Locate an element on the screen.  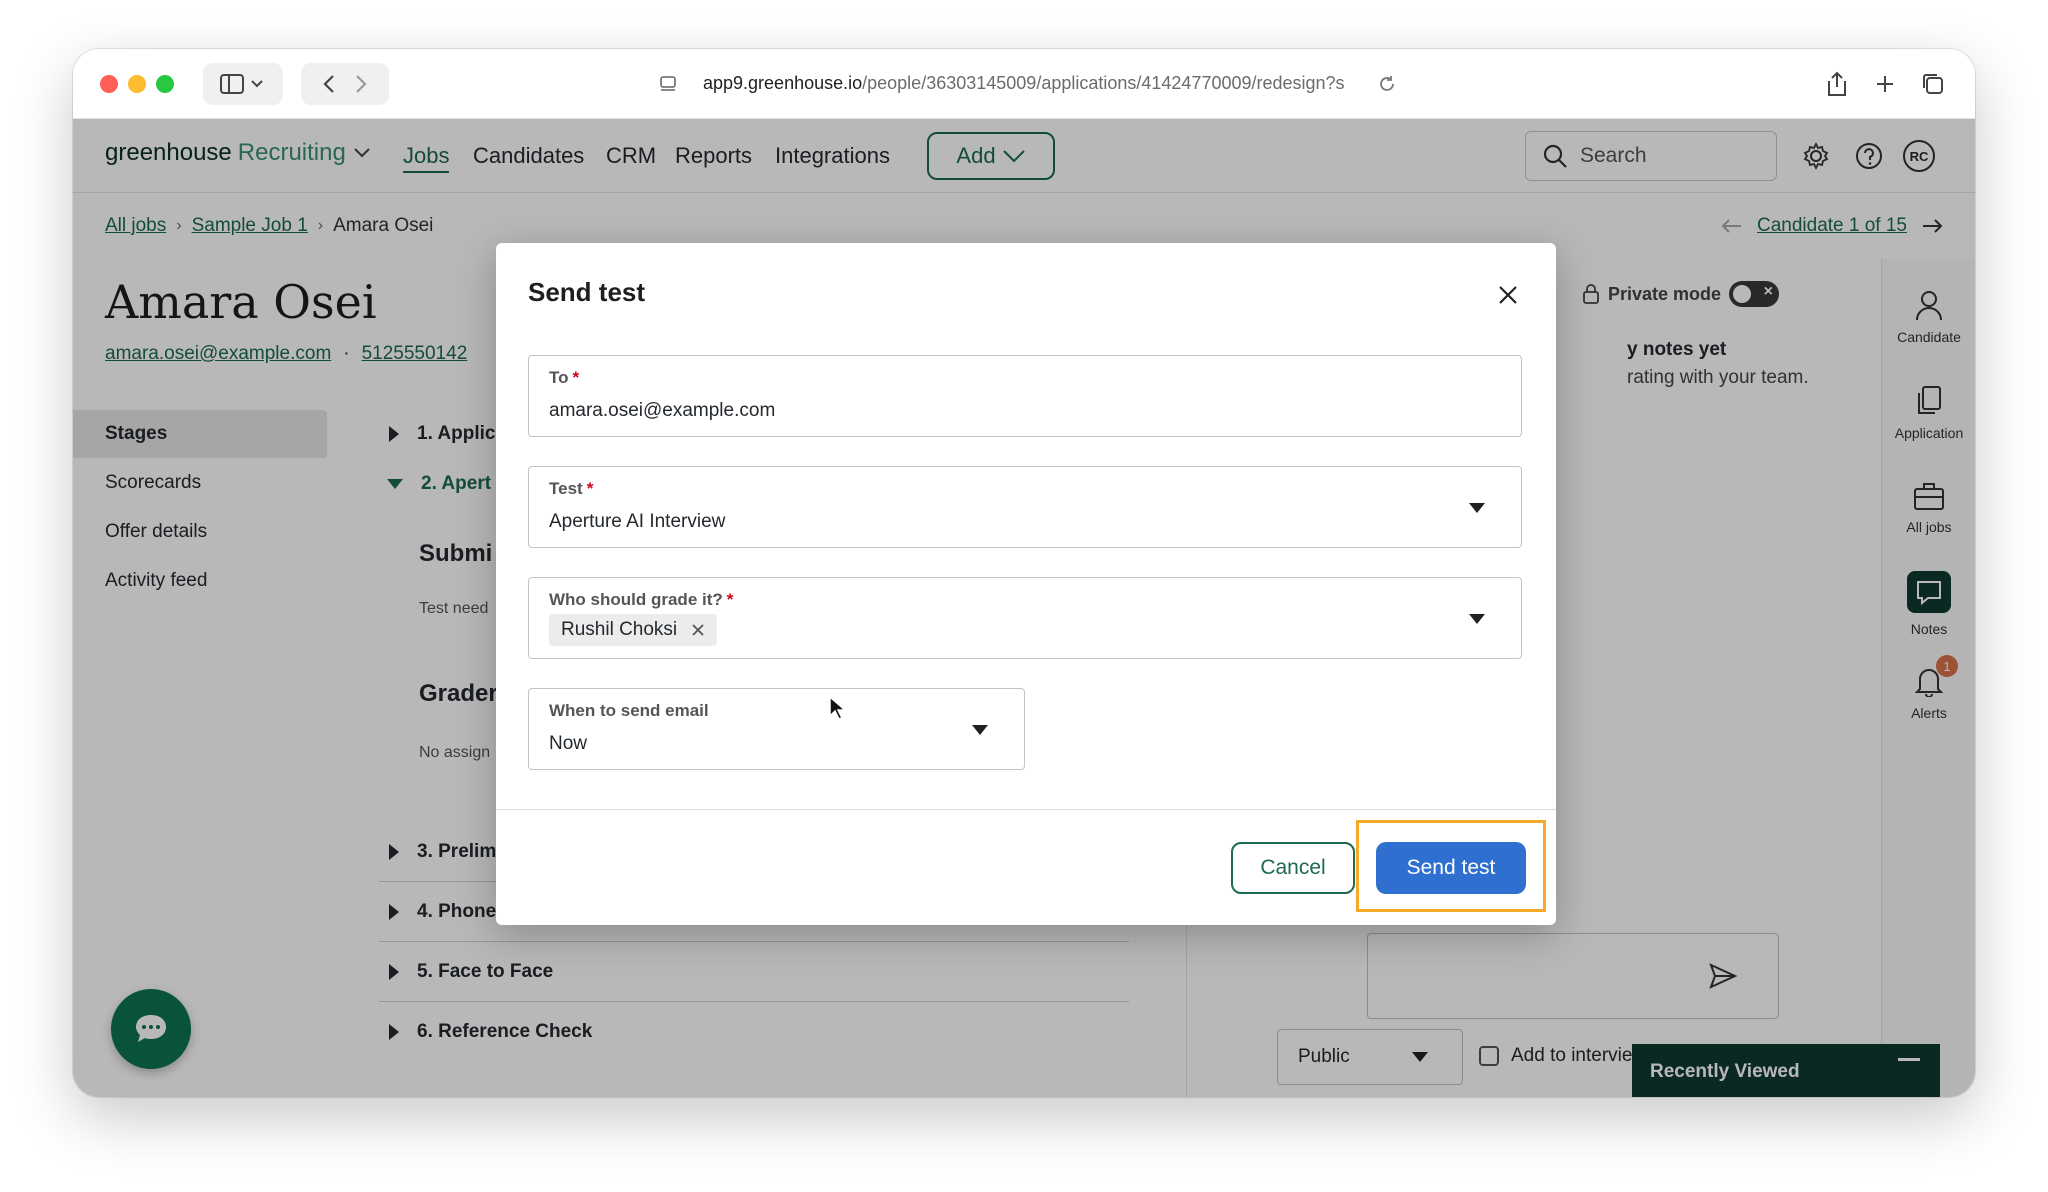
history-nav-group is located at coordinates (345, 84).